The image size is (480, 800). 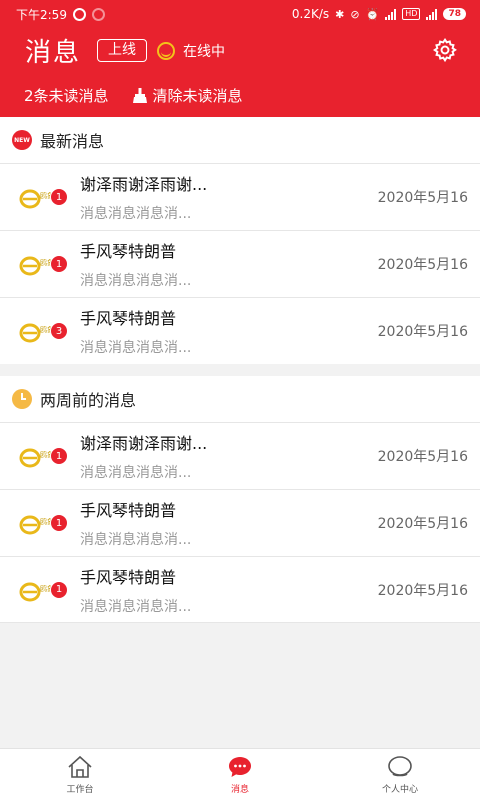 What do you see at coordinates (59, 331) in the screenshot?
I see `unread-count-badge: 3` at bounding box center [59, 331].